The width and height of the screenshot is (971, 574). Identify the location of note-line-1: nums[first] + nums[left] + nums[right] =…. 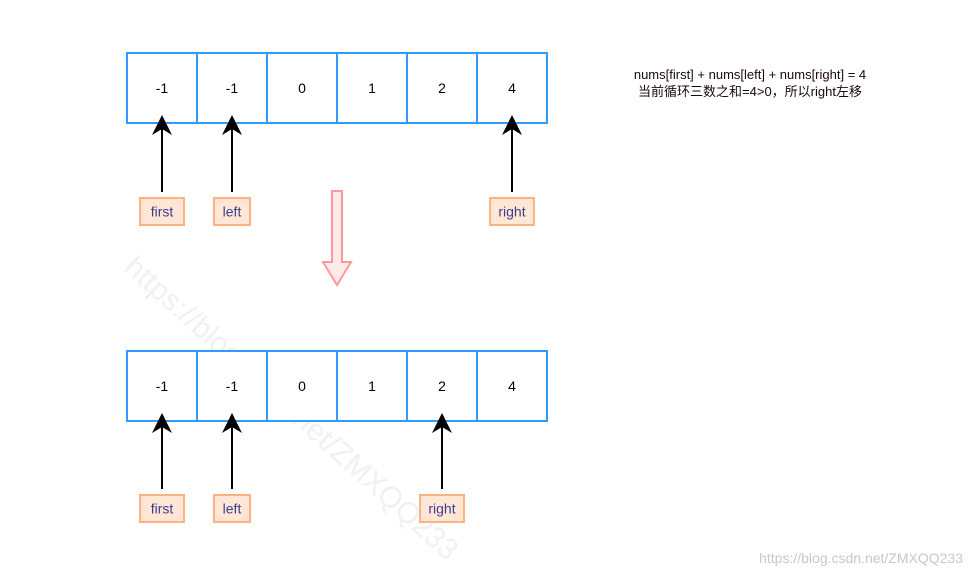
(750, 74).